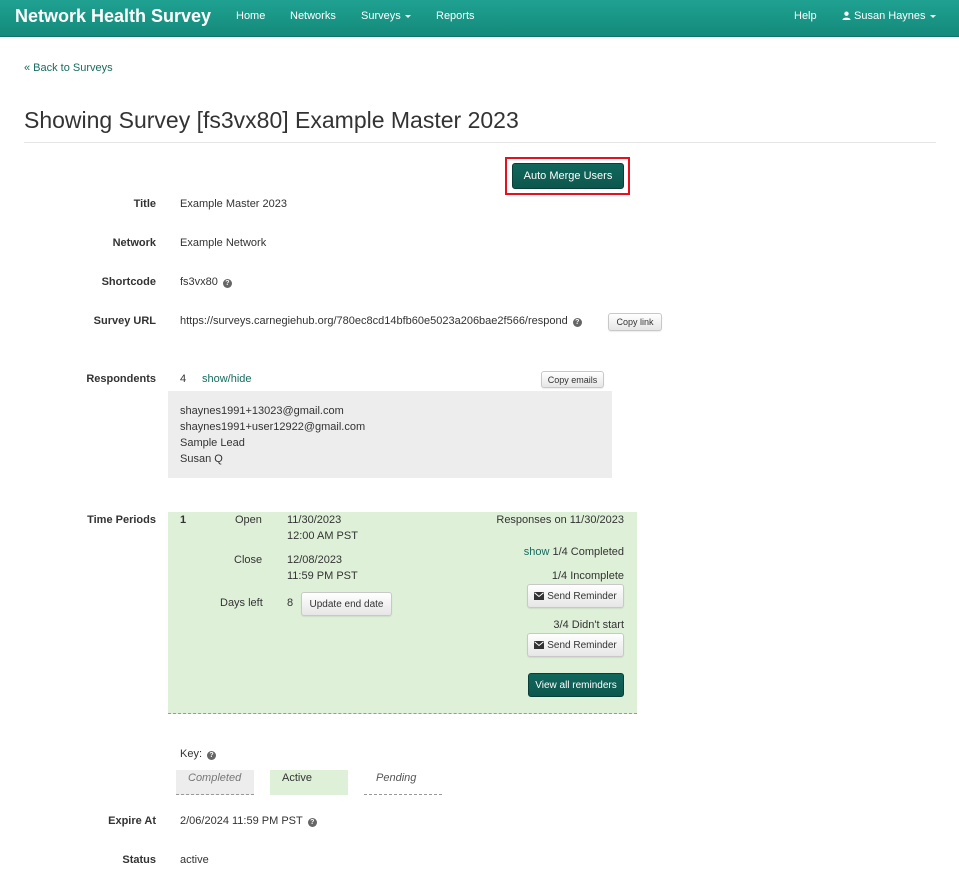 This screenshot has height=896, width=959. What do you see at coordinates (113, 16) in the screenshot?
I see `brand-logo: Network Health Survey` at bounding box center [113, 16].